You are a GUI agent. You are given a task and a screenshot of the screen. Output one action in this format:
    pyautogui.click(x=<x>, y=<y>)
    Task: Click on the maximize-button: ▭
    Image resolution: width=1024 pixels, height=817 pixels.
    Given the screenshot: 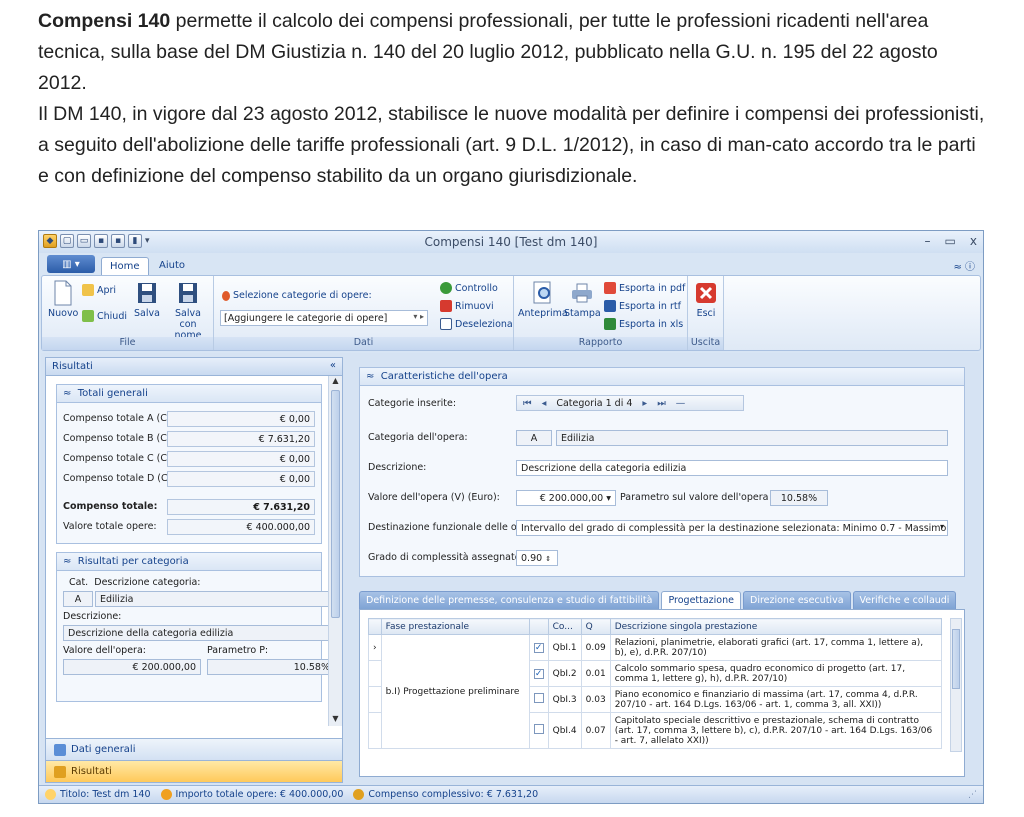 What is the action you would take?
    pyautogui.click(x=950, y=241)
    